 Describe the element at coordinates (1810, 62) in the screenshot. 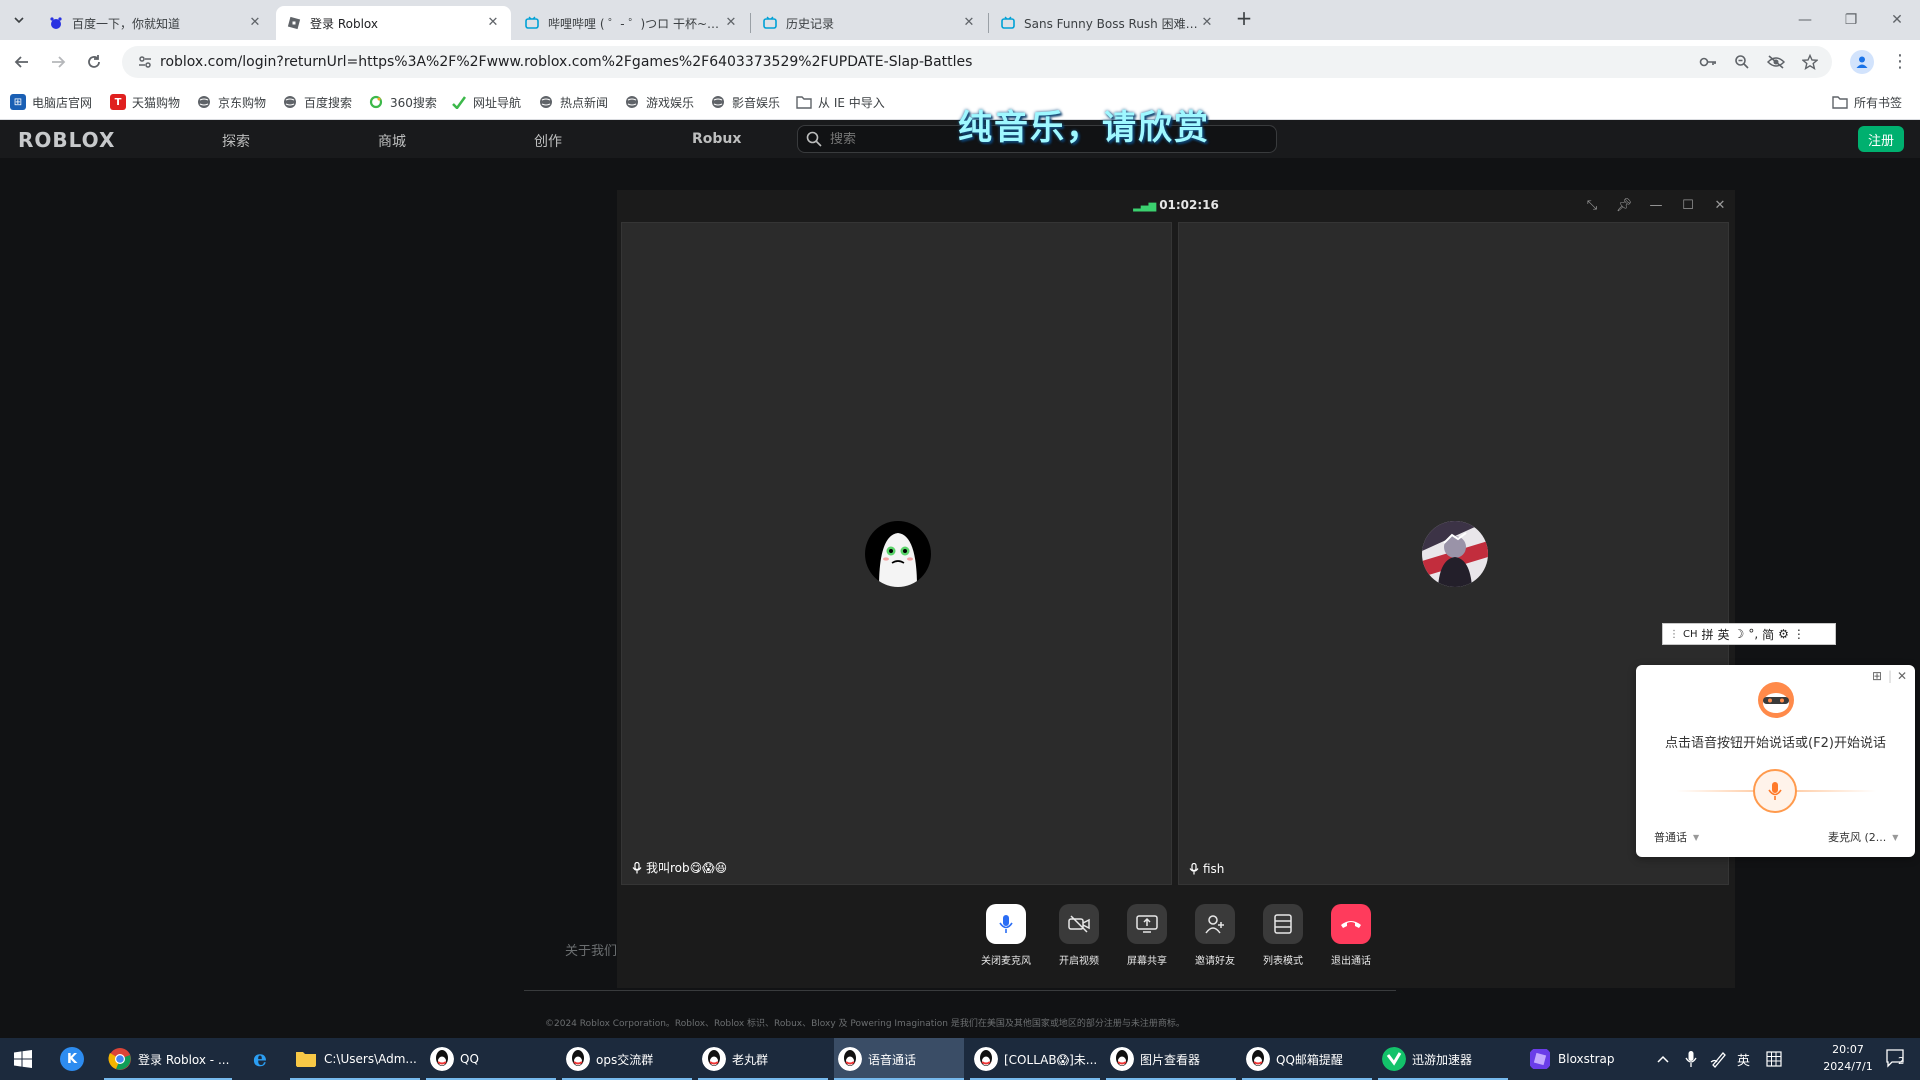

I see `star-icon` at that location.